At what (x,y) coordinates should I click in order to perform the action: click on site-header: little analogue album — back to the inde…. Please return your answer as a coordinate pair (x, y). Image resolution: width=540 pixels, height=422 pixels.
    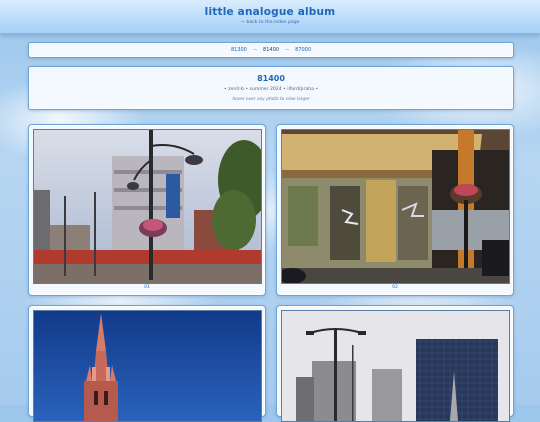
    Looking at the image, I should click on (270, 17).